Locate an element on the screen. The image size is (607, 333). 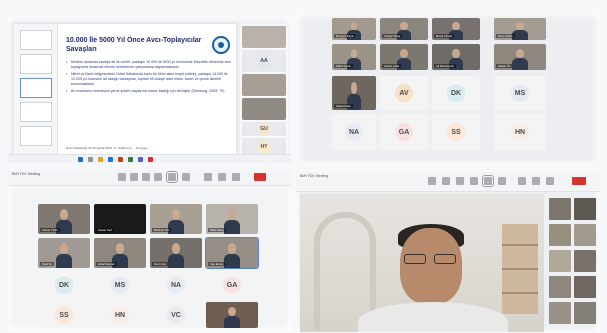
participant-name: Hakan Öz is located at coordinates (504, 66).